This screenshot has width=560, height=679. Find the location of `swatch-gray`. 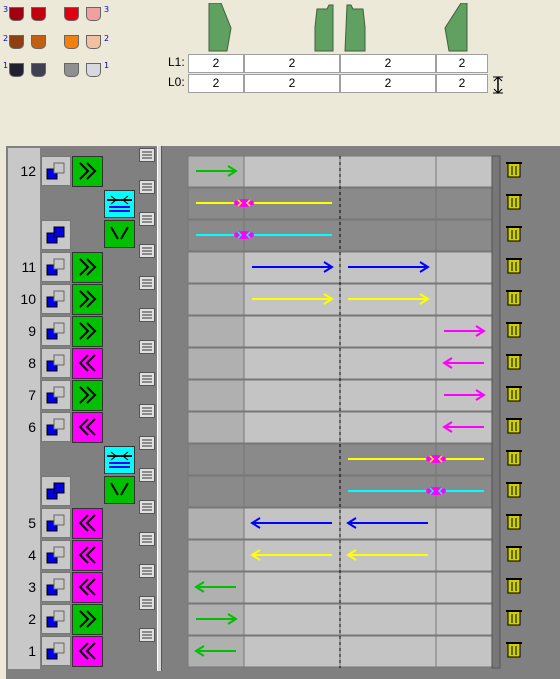

swatch-gray is located at coordinates (71, 70).